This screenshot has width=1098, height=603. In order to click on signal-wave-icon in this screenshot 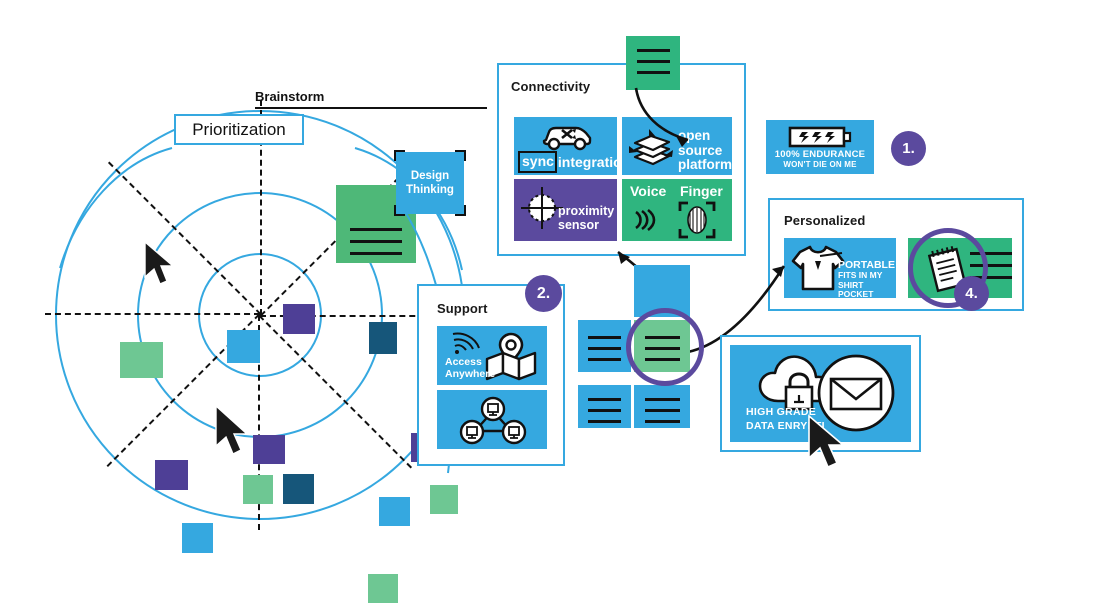, I will do `click(466, 343)`.